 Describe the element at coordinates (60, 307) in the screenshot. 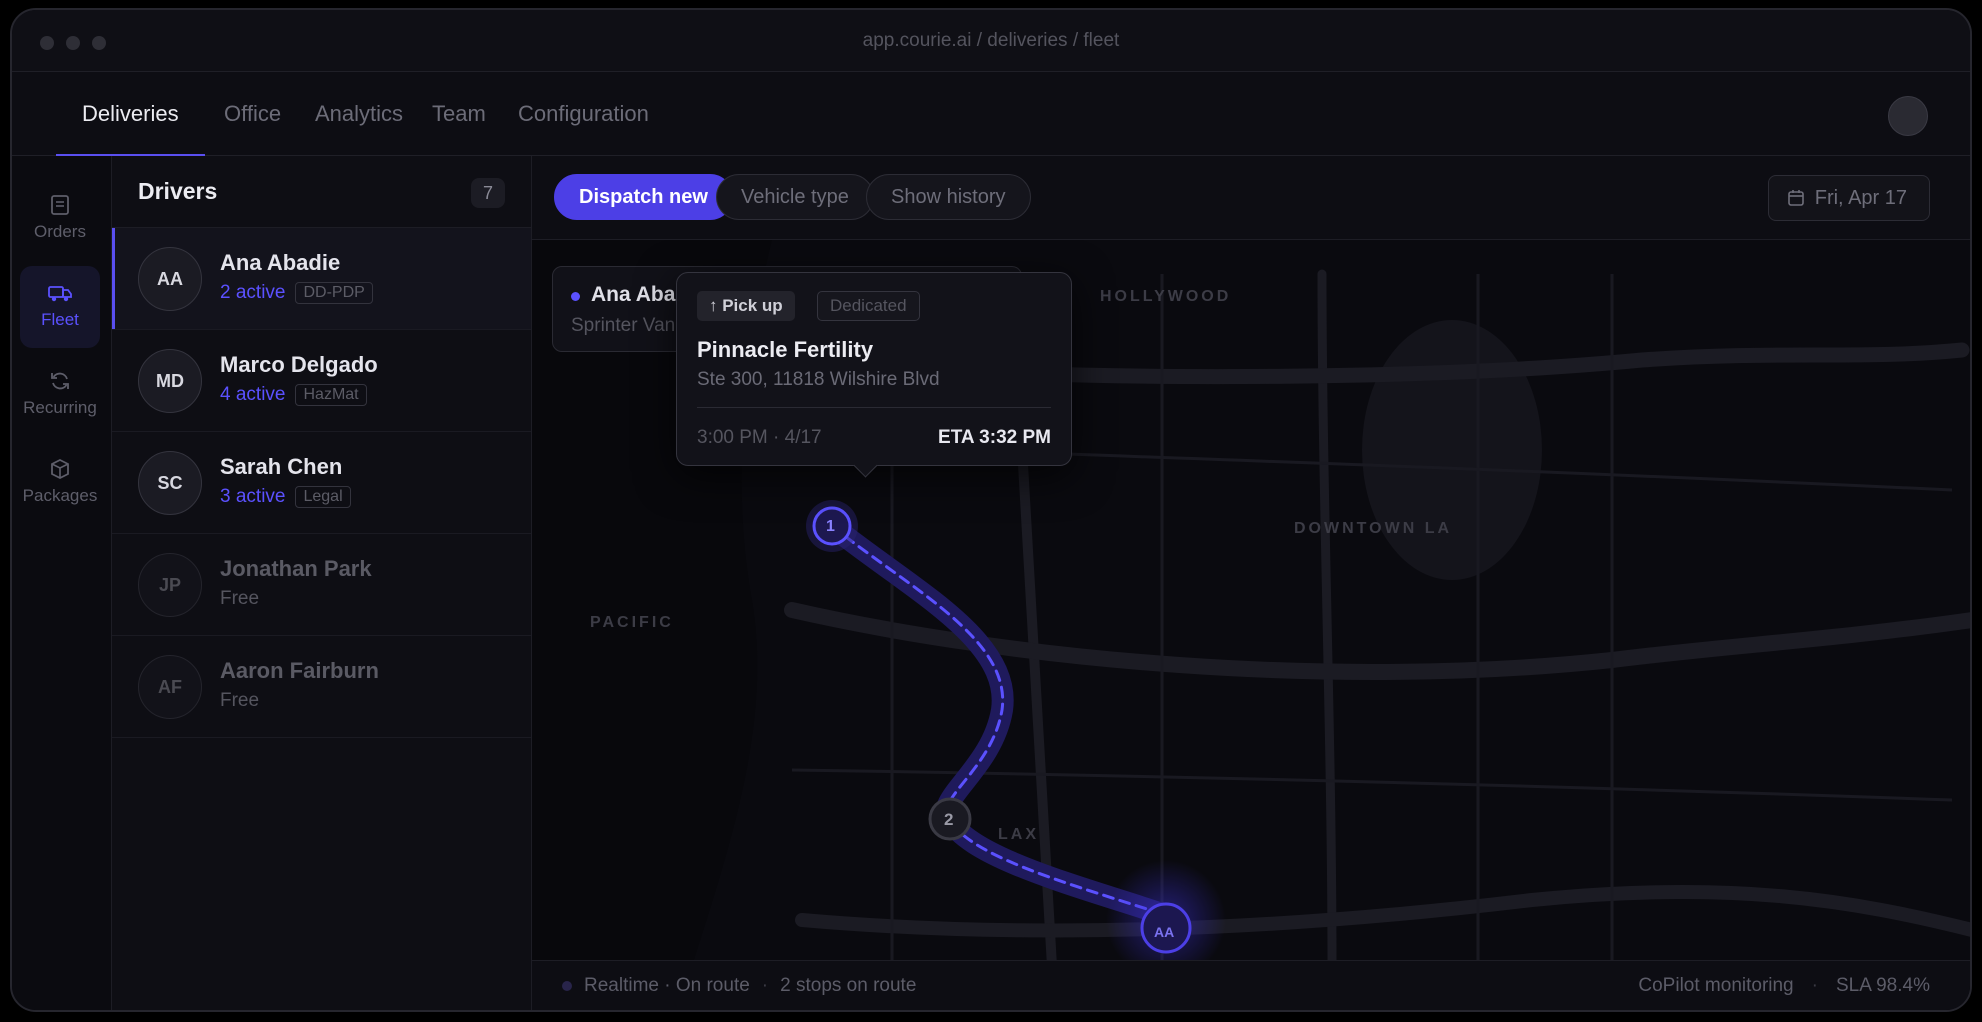

I see `rail-item-fleet: Fleet` at that location.